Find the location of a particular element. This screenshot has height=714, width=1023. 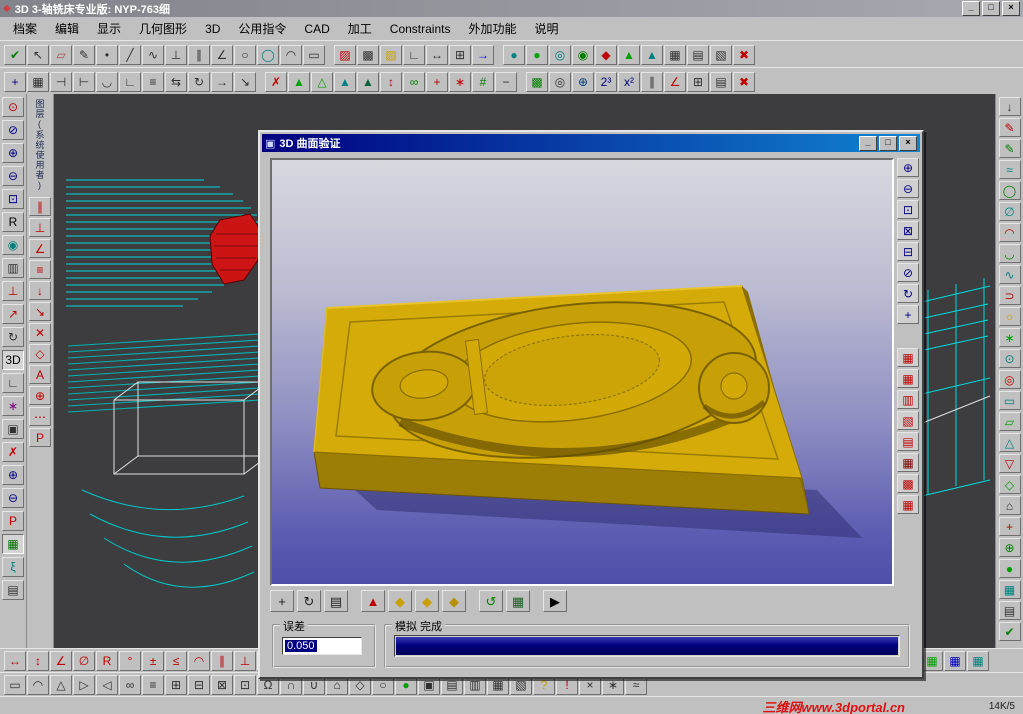

chamfer2-icon: ∟ is located at coordinates (130, 81).